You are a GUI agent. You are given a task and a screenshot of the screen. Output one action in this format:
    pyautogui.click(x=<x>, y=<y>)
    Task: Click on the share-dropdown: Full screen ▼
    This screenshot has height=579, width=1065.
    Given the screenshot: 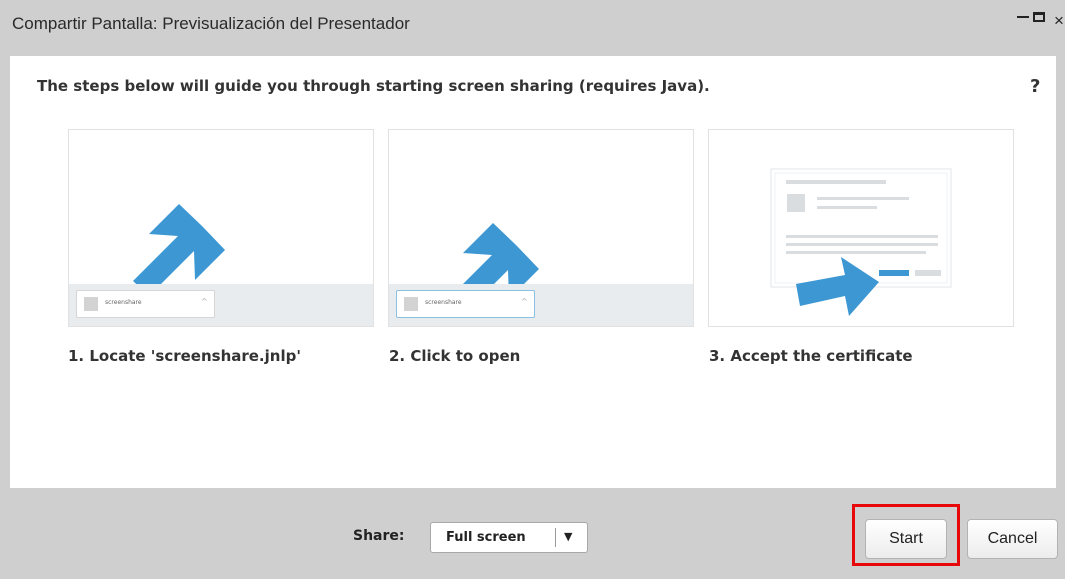 What is the action you would take?
    pyautogui.click(x=509, y=537)
    